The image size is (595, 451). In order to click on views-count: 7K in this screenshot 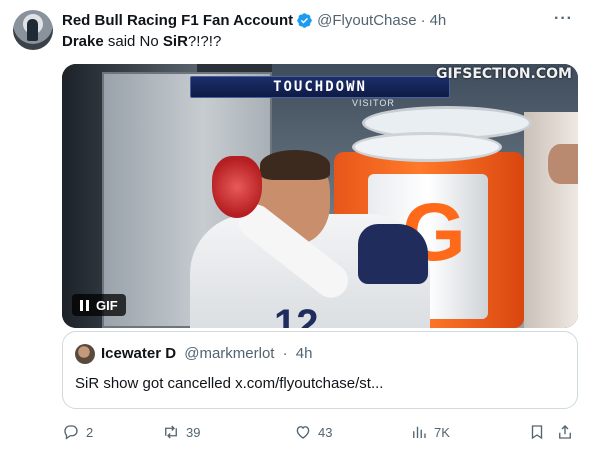, I will do `click(442, 432)`.